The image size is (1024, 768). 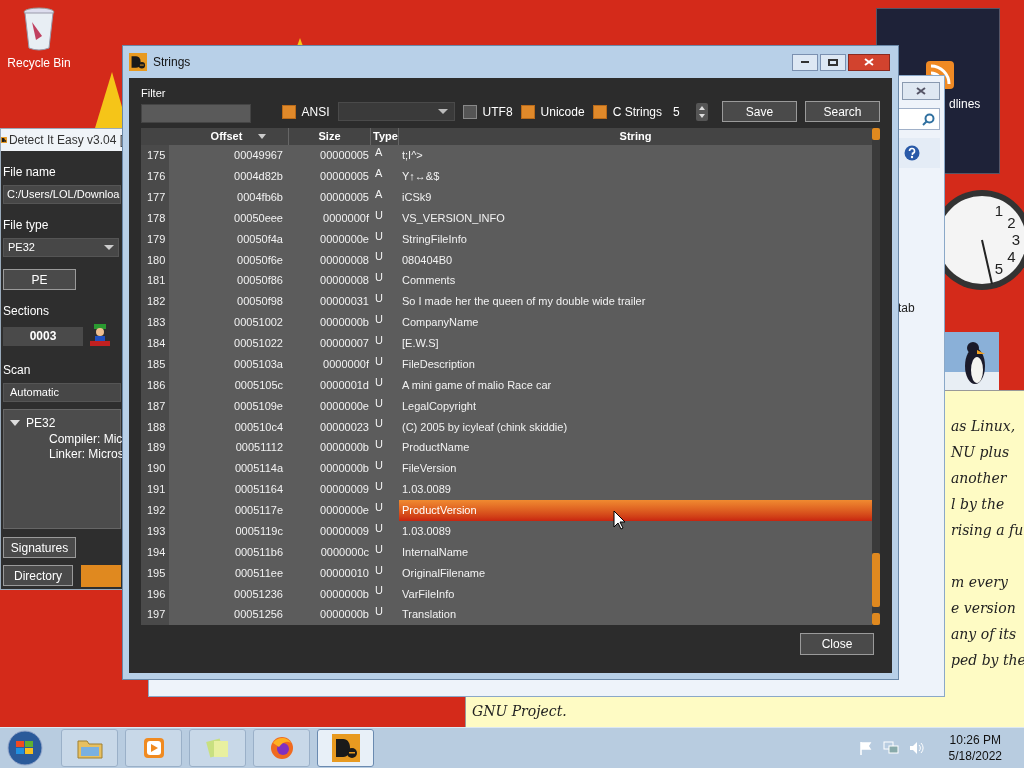 I want to click on close-icon, so click(x=921, y=91).